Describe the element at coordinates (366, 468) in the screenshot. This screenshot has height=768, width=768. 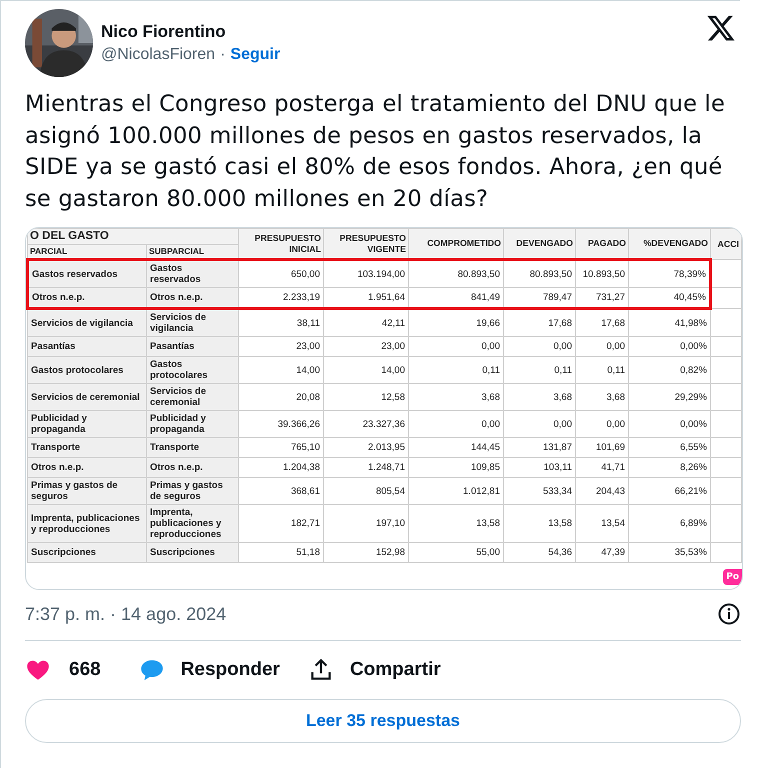
I see `table-cell: 1.248,71` at that location.